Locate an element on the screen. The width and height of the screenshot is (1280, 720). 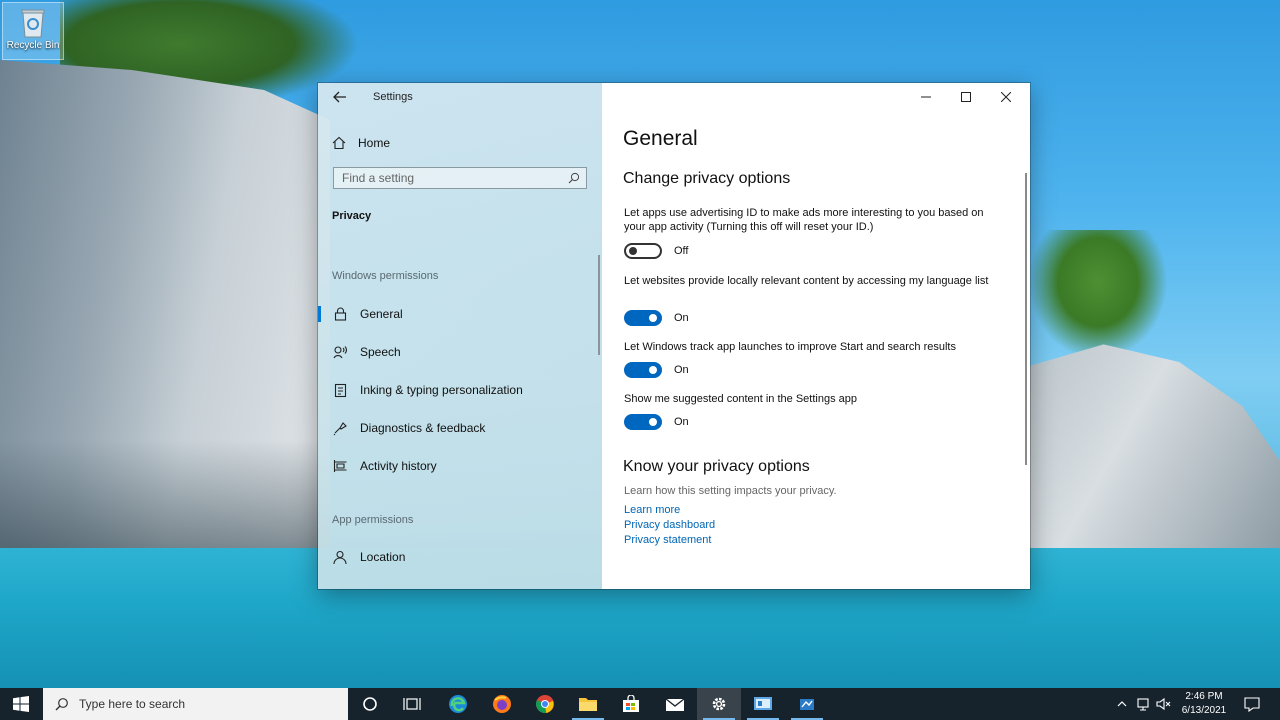
maximize-icon is located at coordinates (966, 97).